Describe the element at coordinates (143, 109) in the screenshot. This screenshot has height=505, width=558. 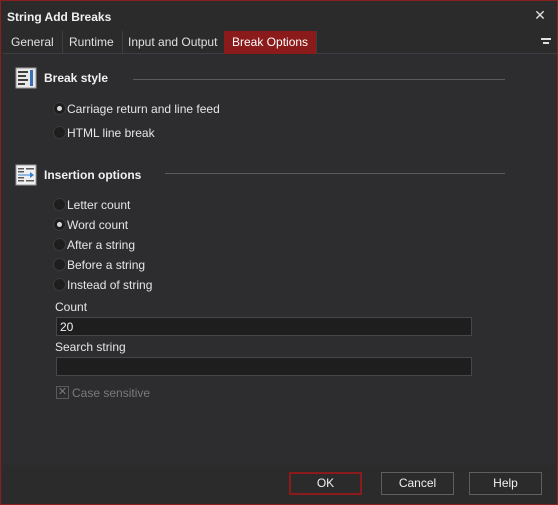
I see `radio-crlf-label: Carriage return and line feed` at that location.